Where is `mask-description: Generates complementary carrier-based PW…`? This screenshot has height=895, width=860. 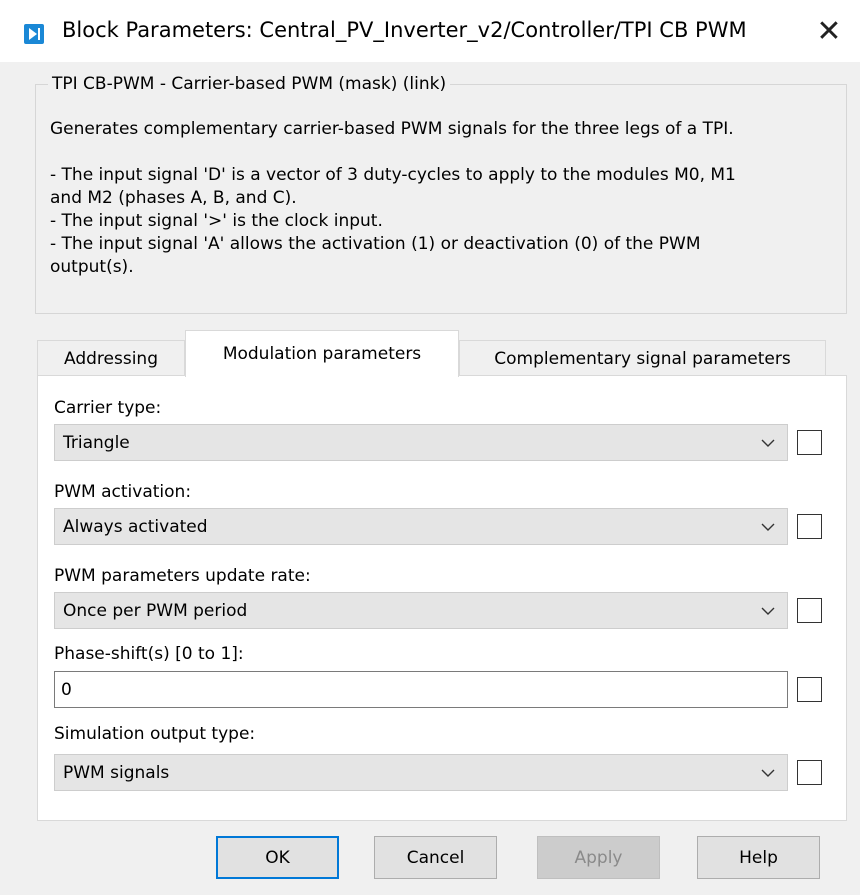
mask-description: Generates complementary carrier-based PW… is located at coordinates (393, 198).